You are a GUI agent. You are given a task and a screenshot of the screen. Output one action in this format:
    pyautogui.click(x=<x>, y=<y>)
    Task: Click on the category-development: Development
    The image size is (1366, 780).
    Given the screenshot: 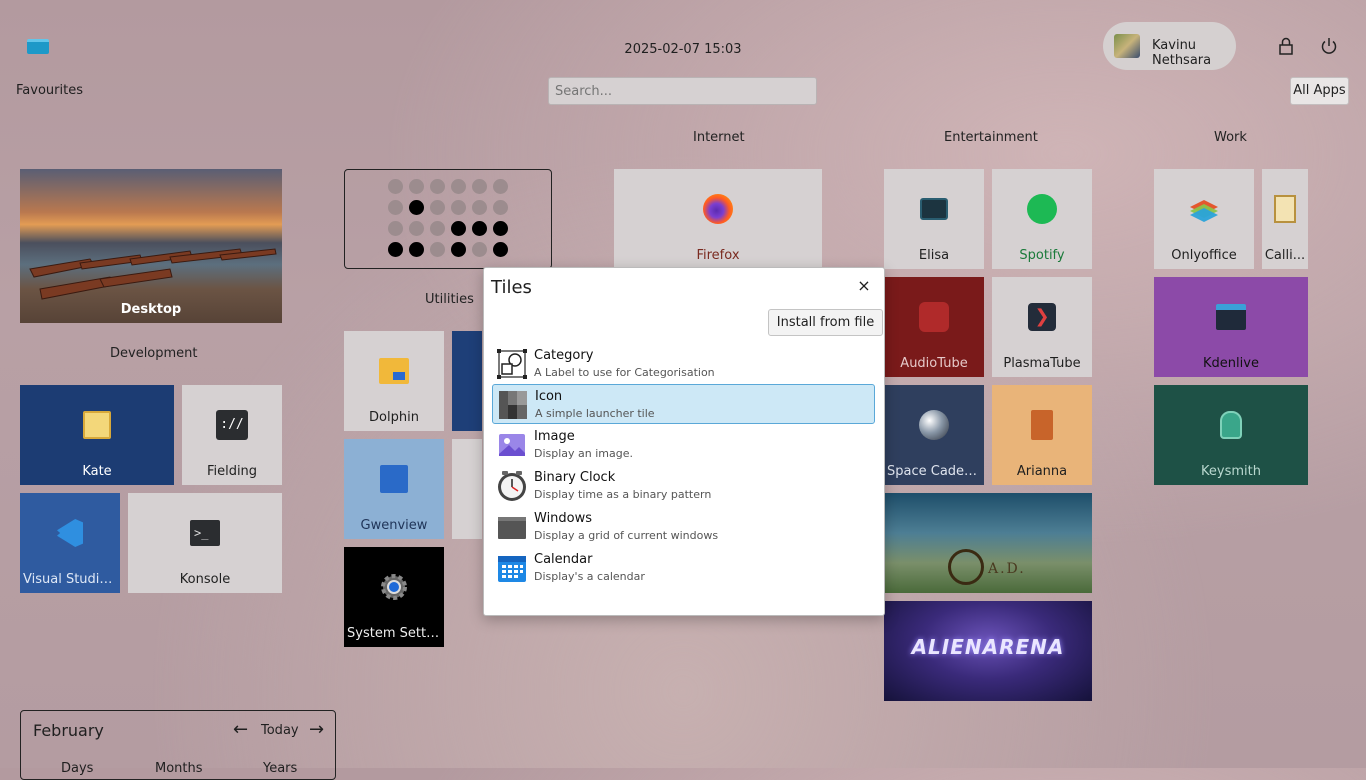 What is the action you would take?
    pyautogui.click(x=154, y=353)
    